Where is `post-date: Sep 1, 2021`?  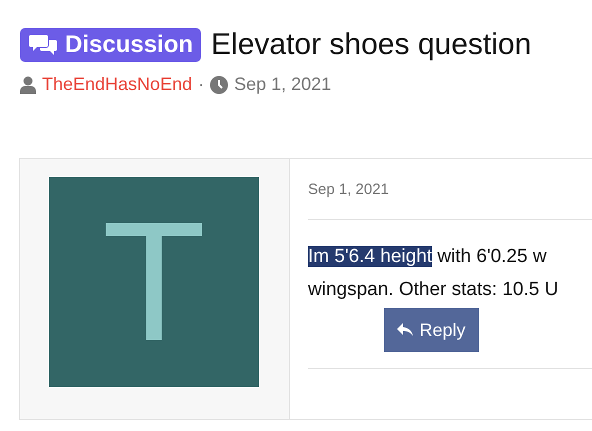
post-date: Sep 1, 2021 is located at coordinates (450, 189).